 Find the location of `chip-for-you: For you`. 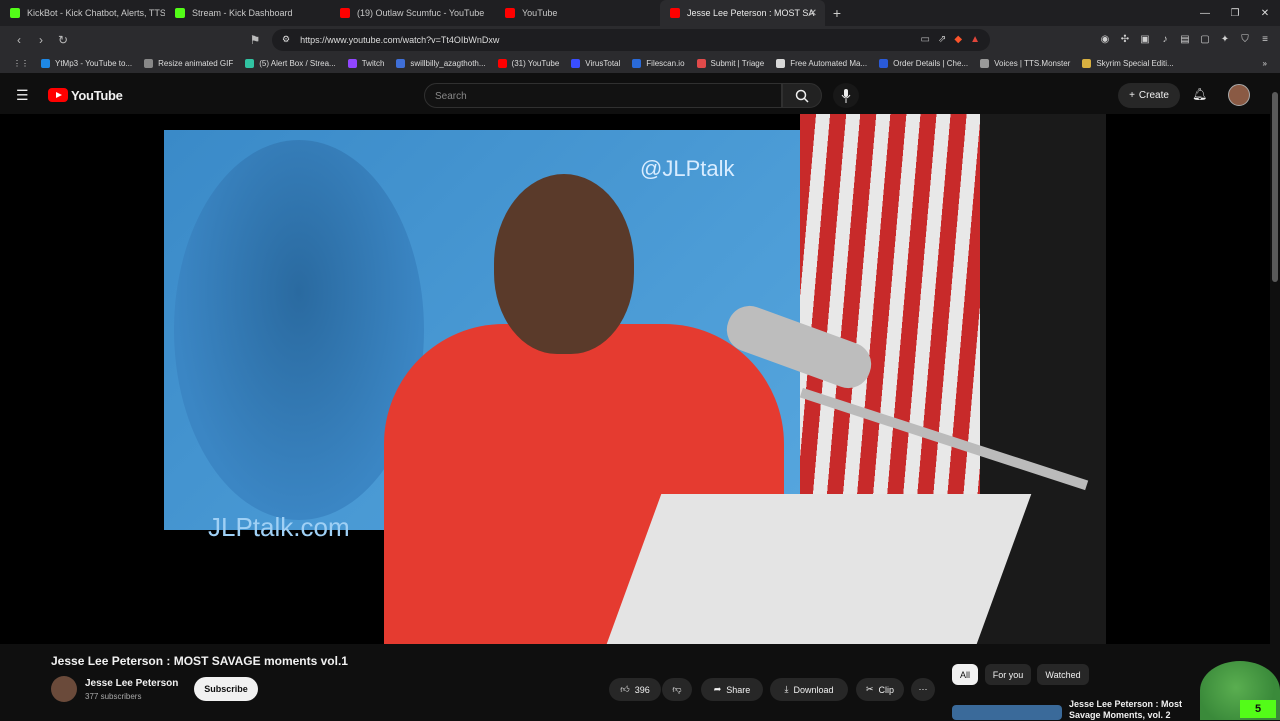

chip-for-you: For you is located at coordinates (1008, 674).